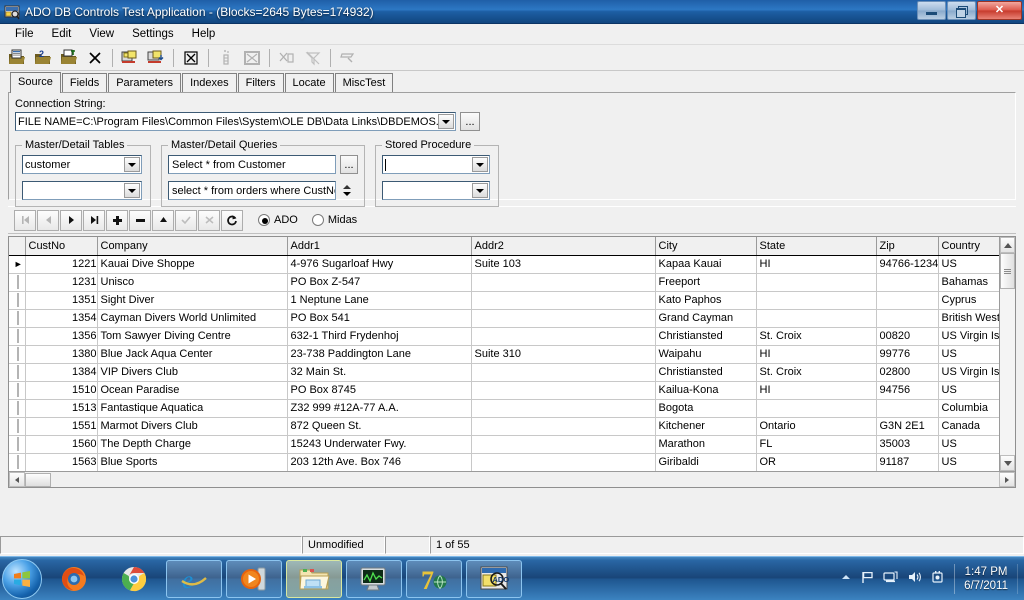  What do you see at coordinates (84, 82) in the screenshot?
I see `tab-fields: Fields` at bounding box center [84, 82].